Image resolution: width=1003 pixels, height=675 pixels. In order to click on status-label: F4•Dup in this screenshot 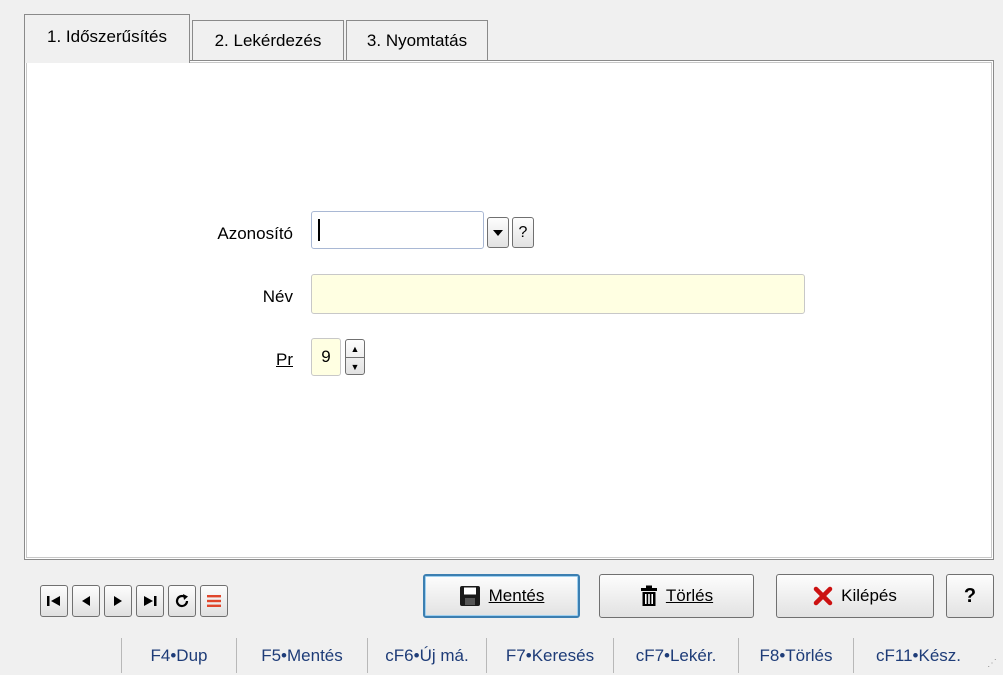, I will do `click(179, 655)`.